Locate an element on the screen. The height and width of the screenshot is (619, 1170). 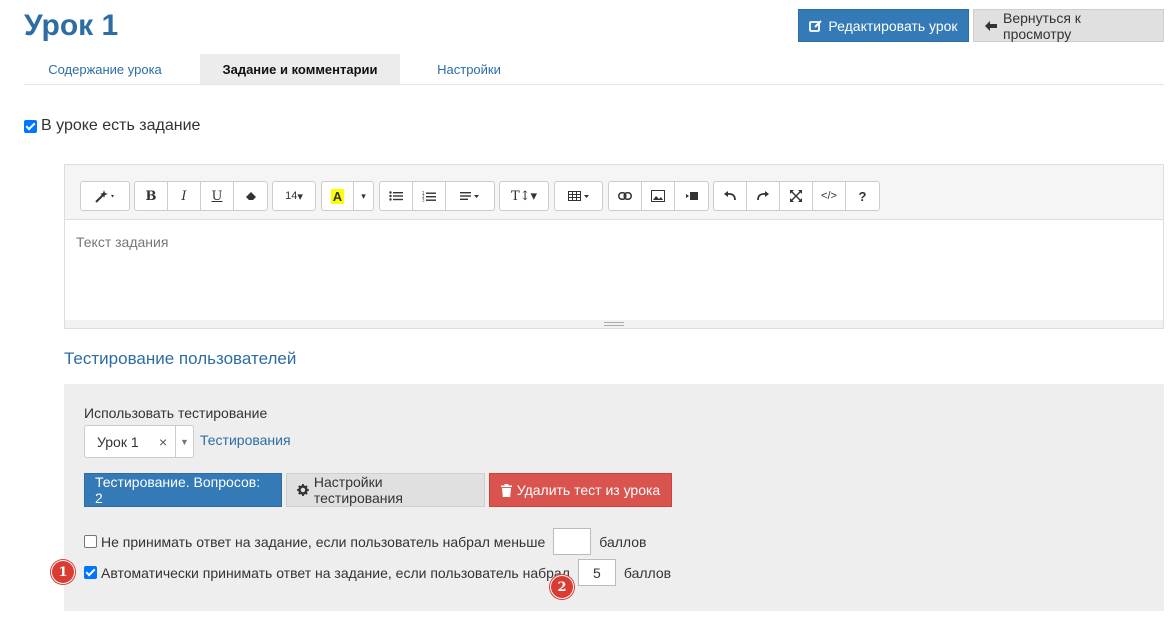
has-task-option: В уроке есть задание is located at coordinates (112, 126).